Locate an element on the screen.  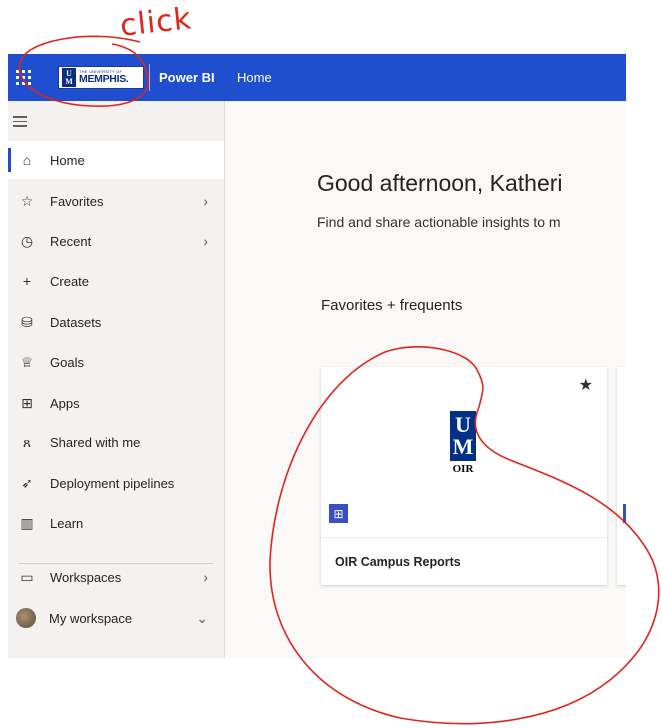
card-logo: UM OIR is located at coordinates (463, 443).